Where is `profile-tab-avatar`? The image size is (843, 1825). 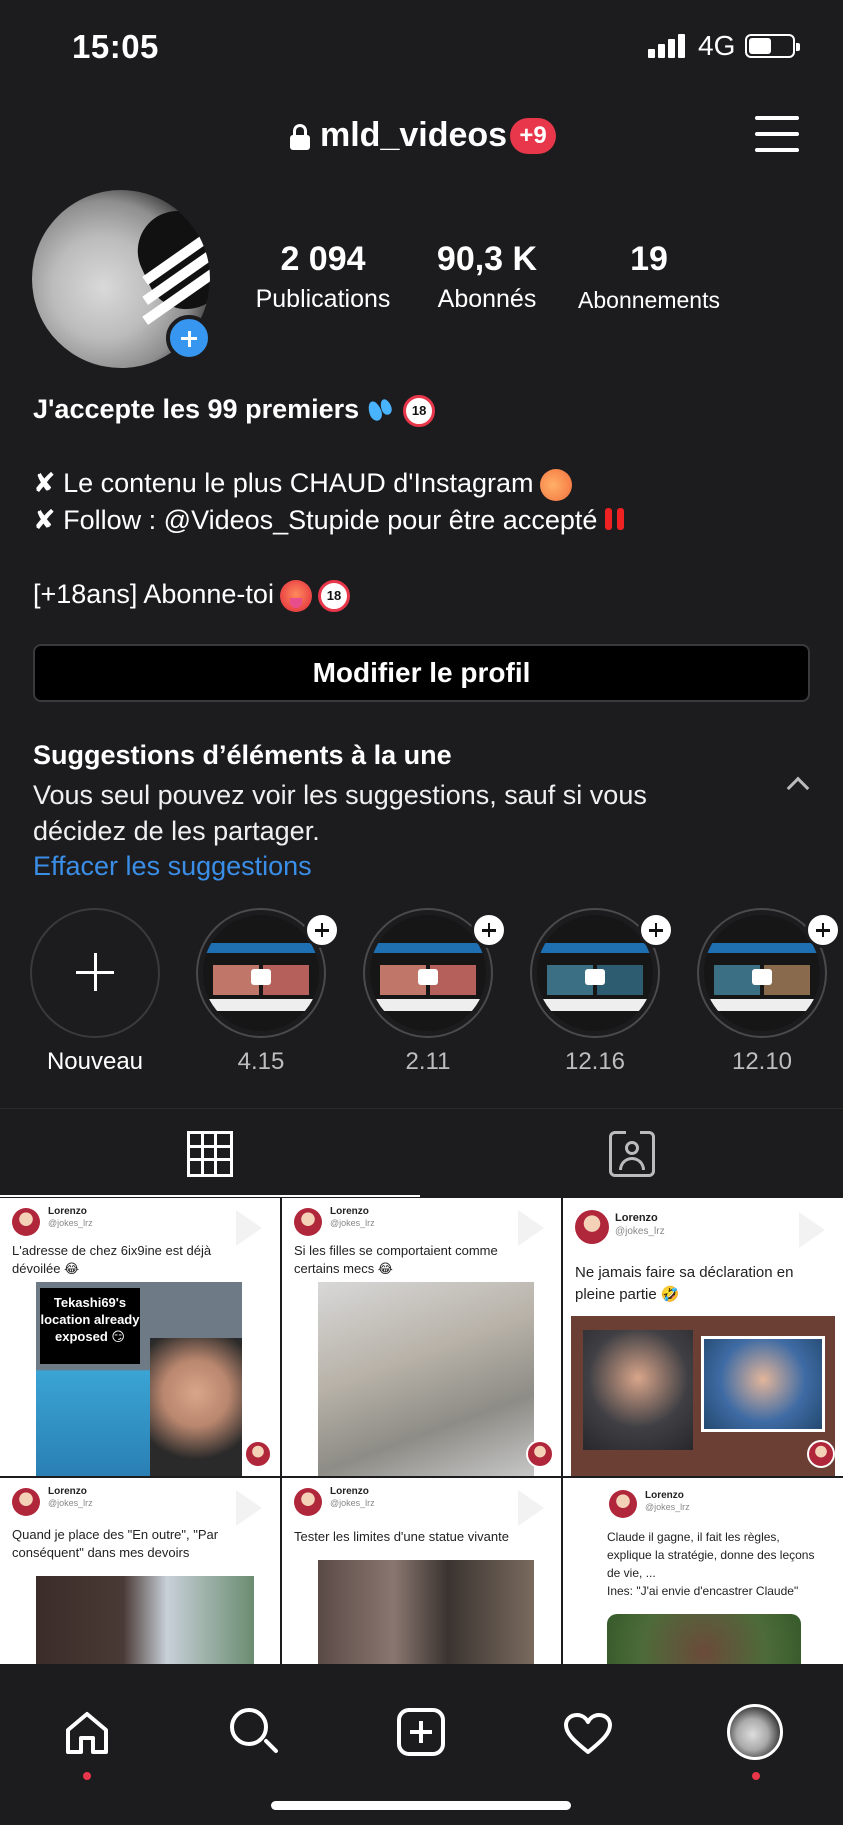
profile-tab-avatar is located at coordinates (755, 1732).